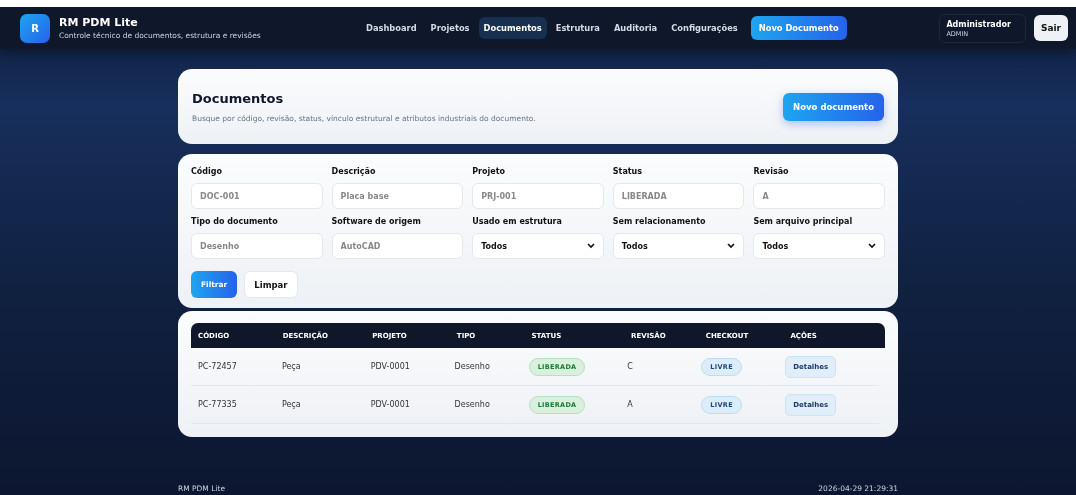 Image resolution: width=1076 pixels, height=495 pixels. What do you see at coordinates (489, 171) in the screenshot?
I see `field-label: Projeto` at bounding box center [489, 171].